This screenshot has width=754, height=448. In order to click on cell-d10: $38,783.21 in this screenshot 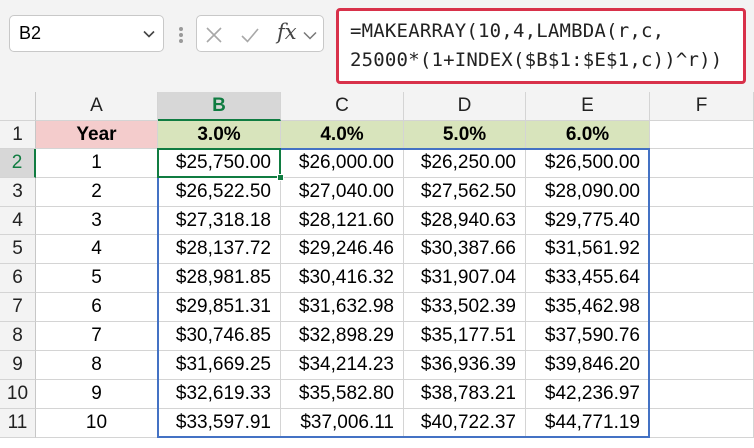, I will do `click(465, 394)`.